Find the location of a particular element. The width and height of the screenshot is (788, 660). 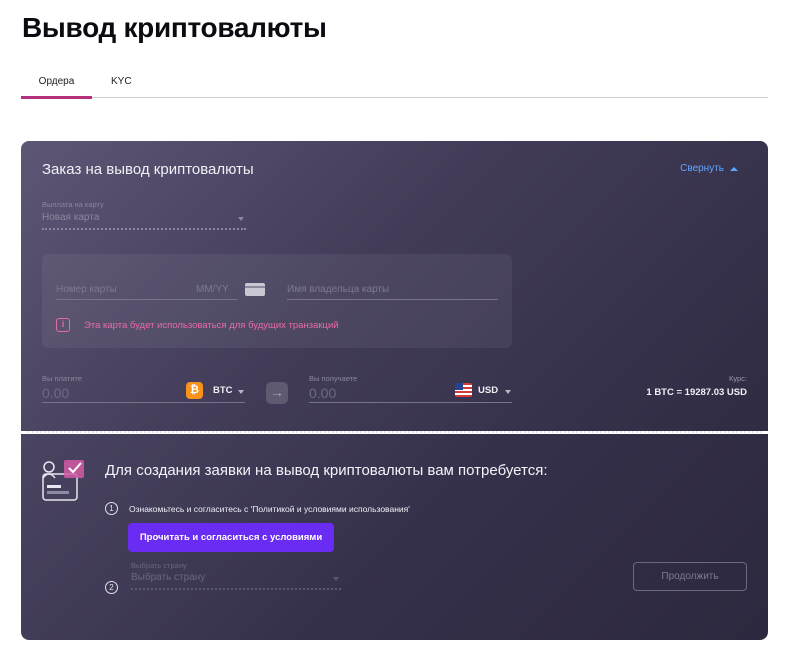

info-icon: i is located at coordinates (63, 325).